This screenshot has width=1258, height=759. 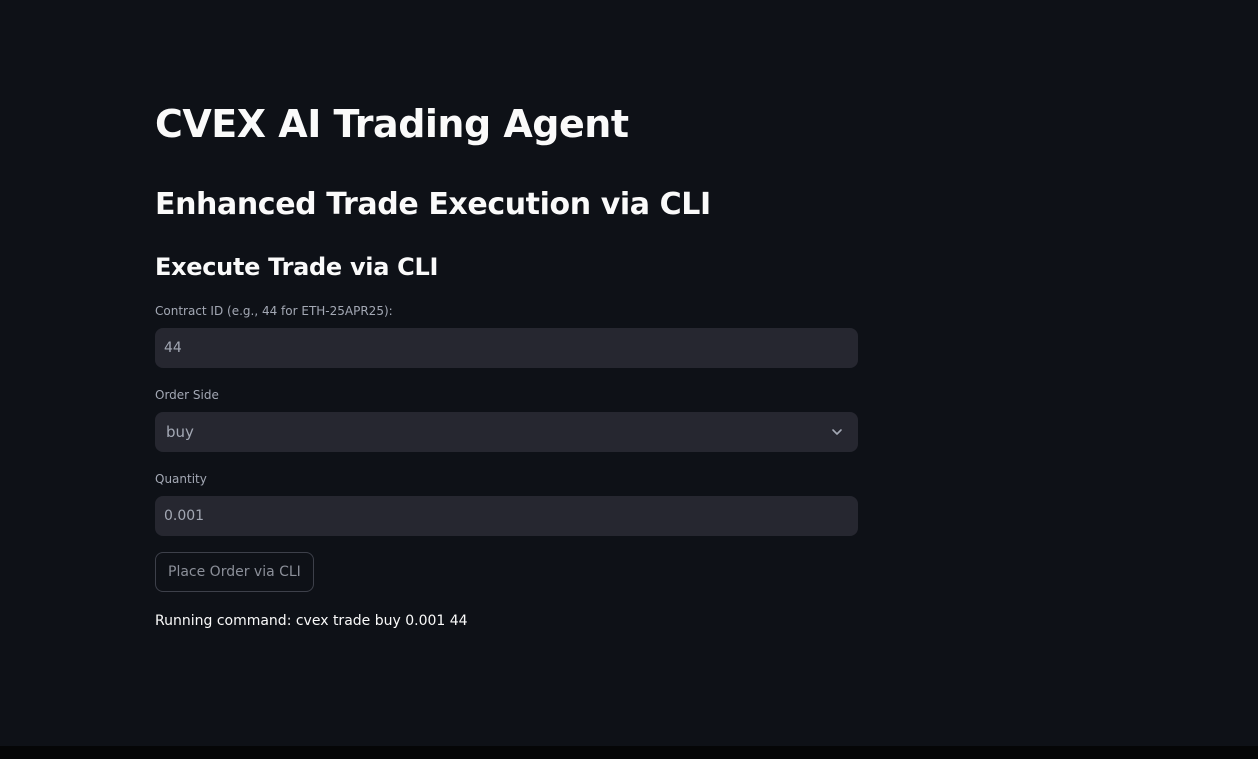 I want to click on page-subtitle: Enhanced Trade Execution via CLI, so click(x=433, y=204).